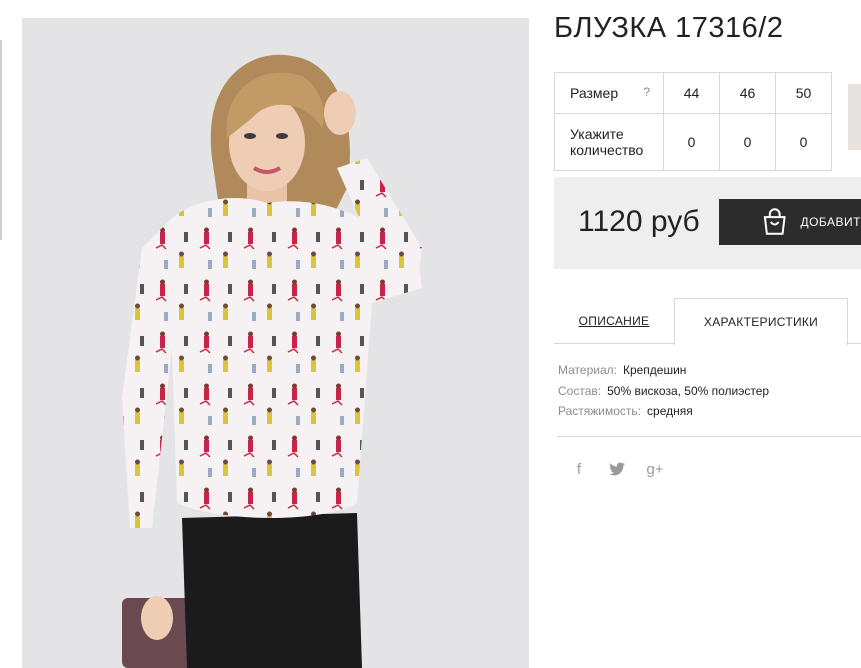 Image resolution: width=861 pixels, height=668 pixels. I want to click on facebook-glyph: f, so click(579, 469).